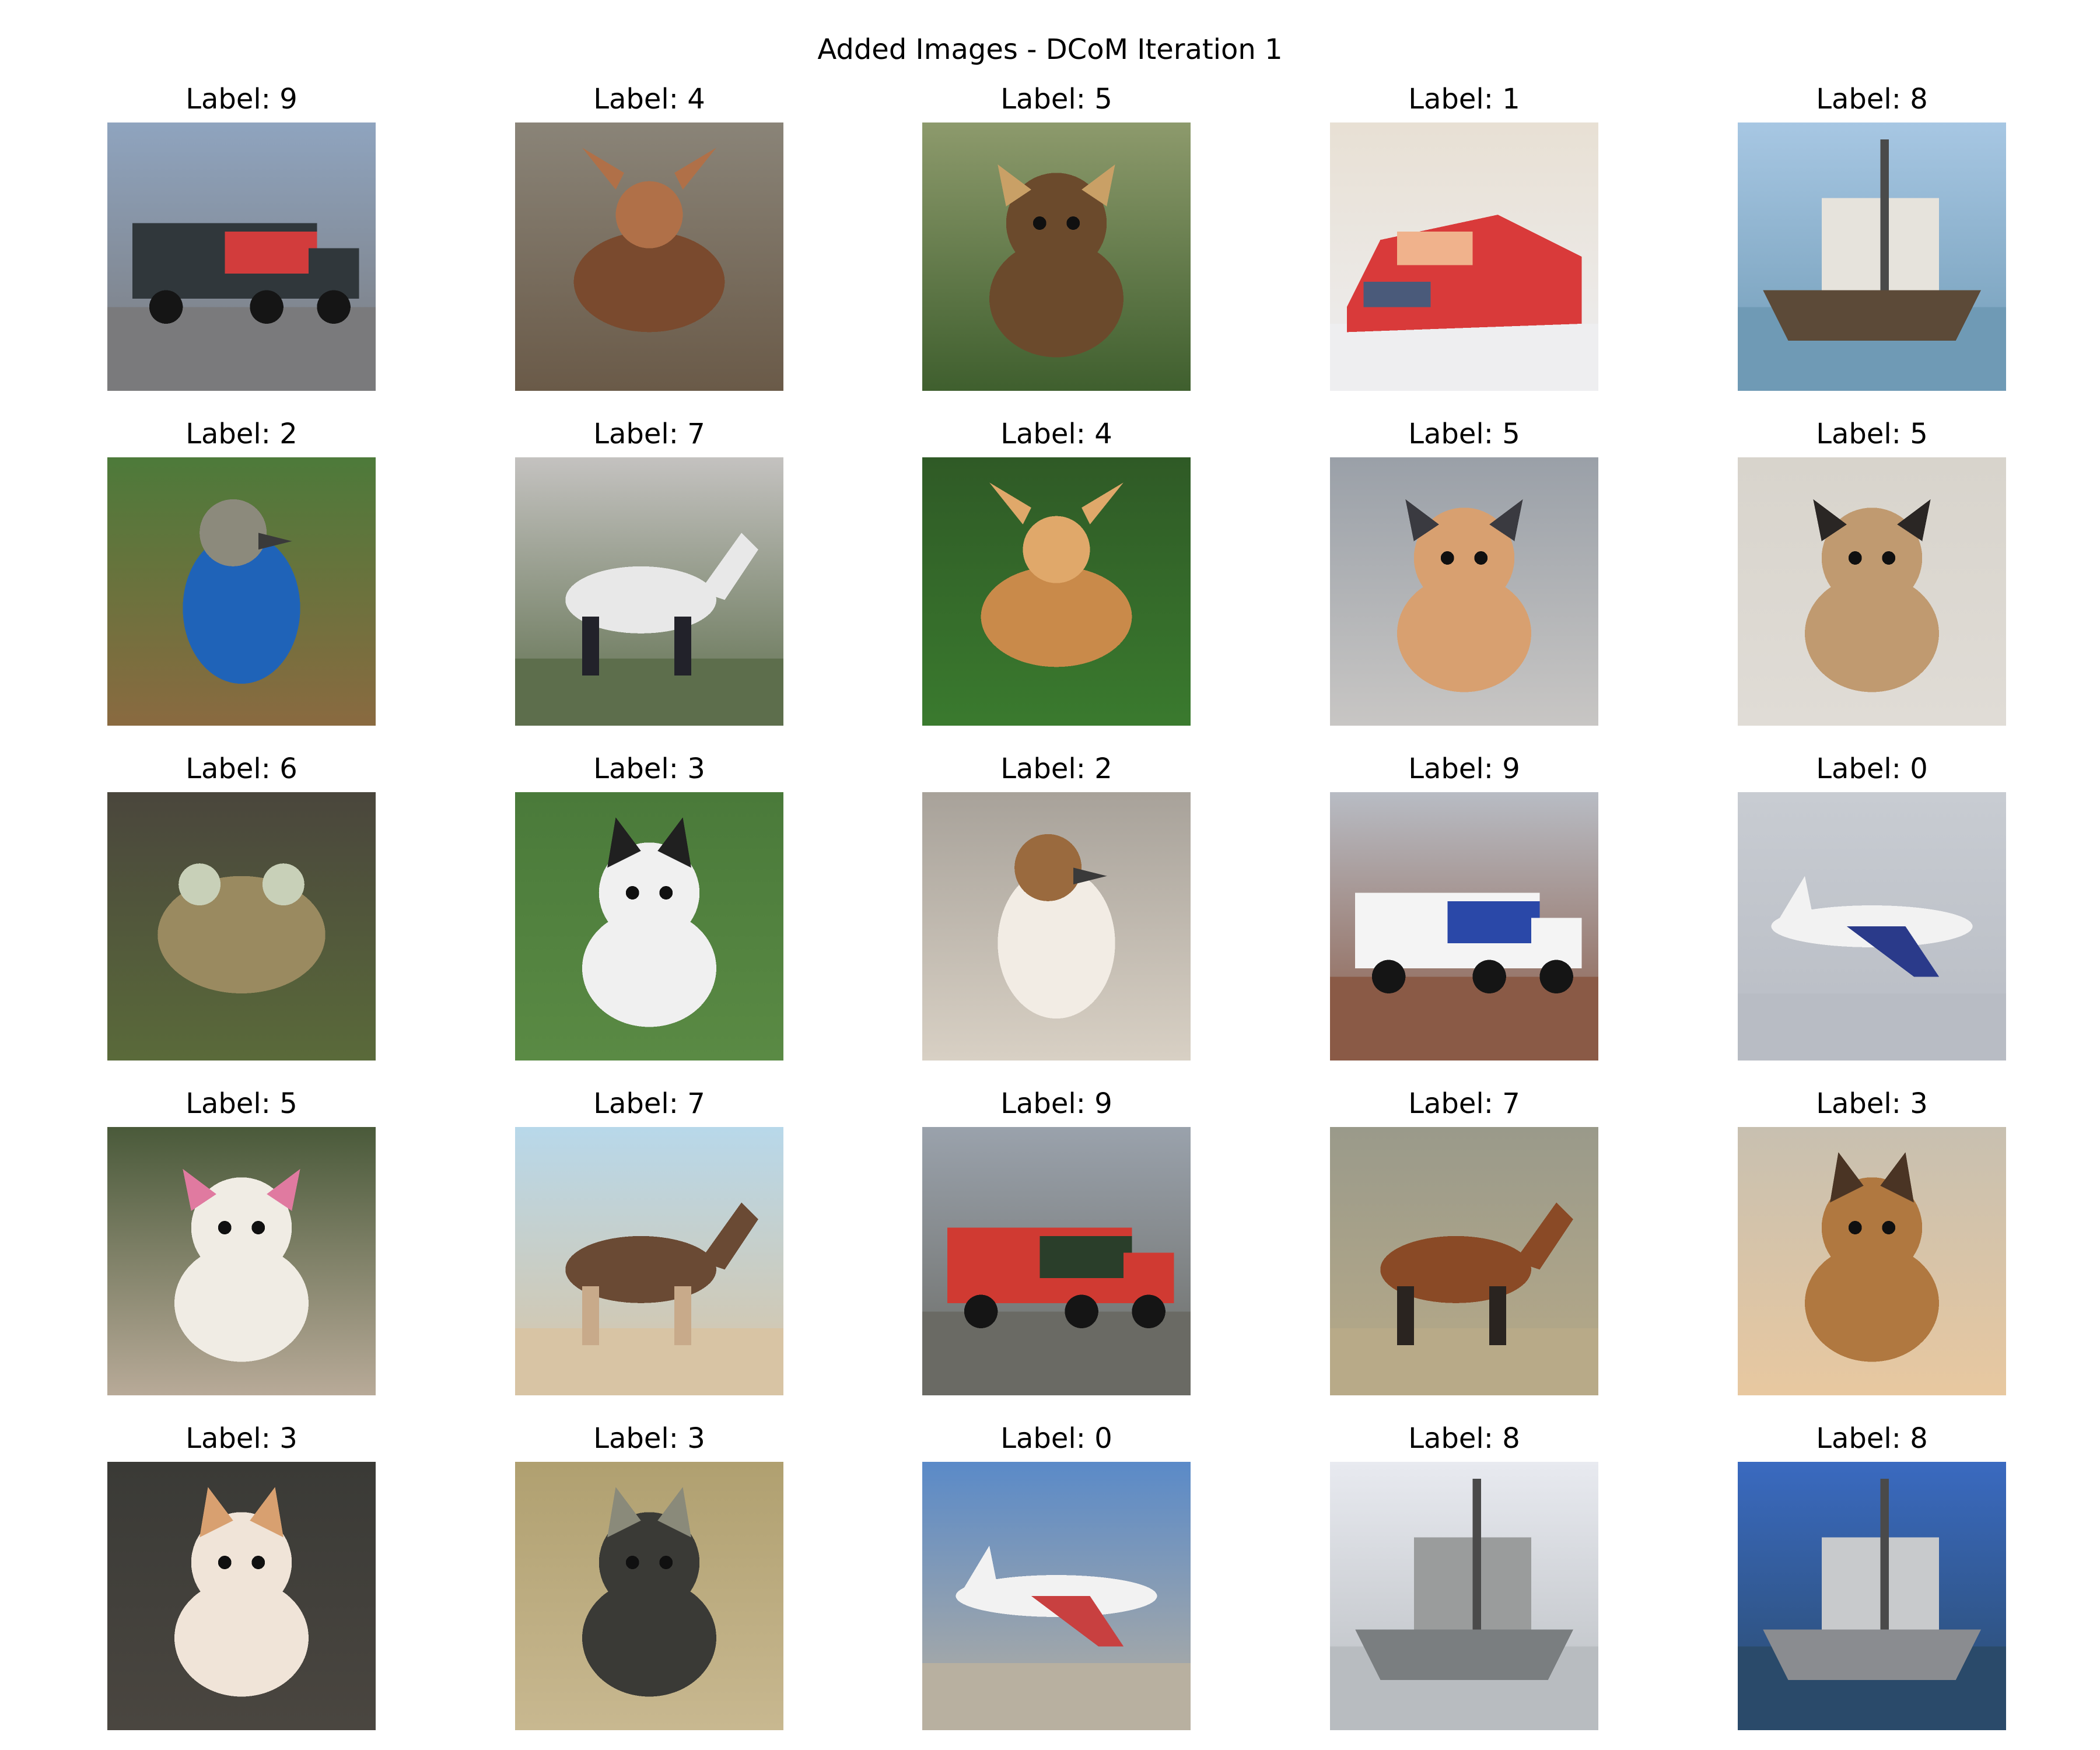 This screenshot has width=2100, height=1750. I want to click on figure-title: Added Images - DCoM Iteration 1, so click(1050, 49).